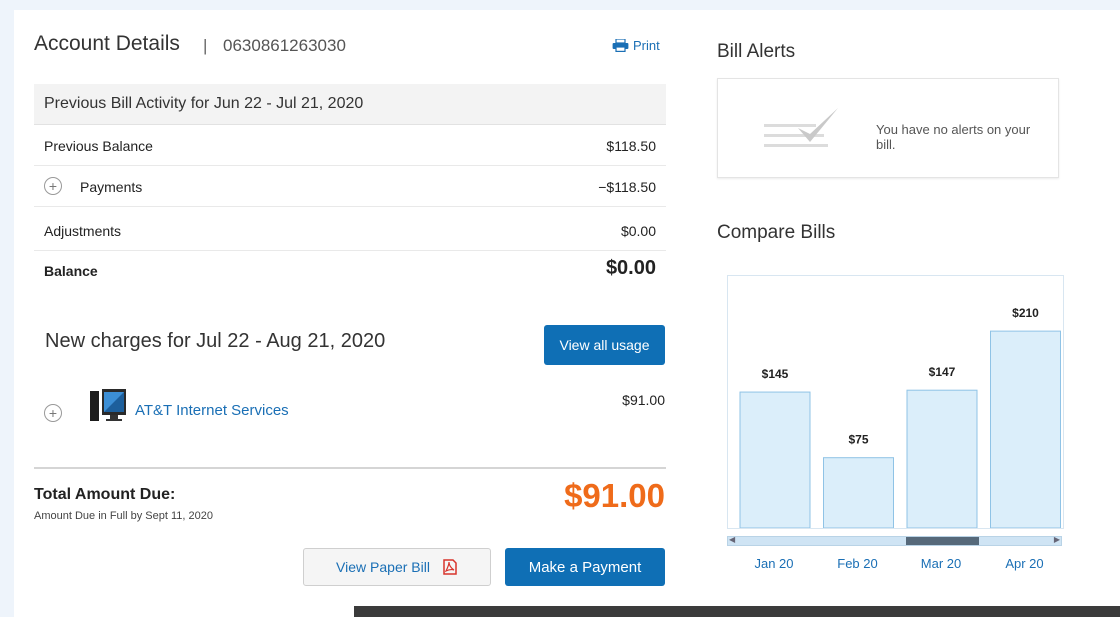  I want to click on chart-x-labels: Jan 20 Feb 20 Mar 20 Apr 20, so click(898, 563).